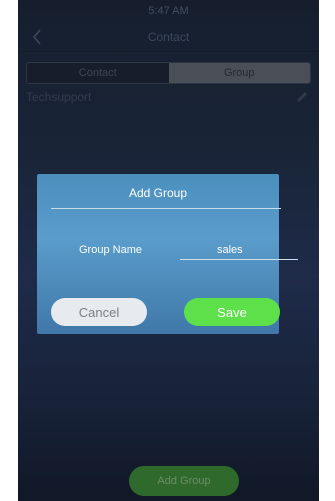  I want to click on cancel-label: Cancel, so click(99, 312).